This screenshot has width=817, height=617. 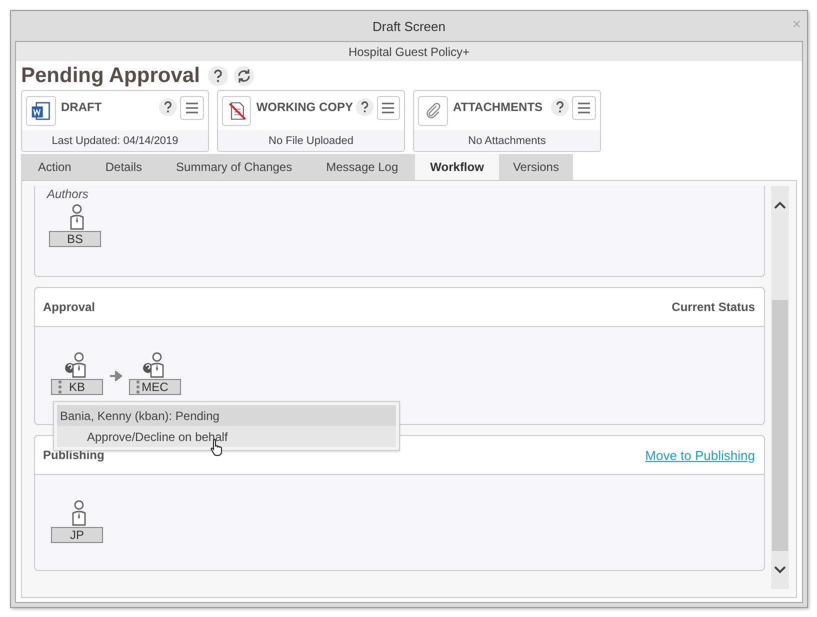 I want to click on scroll-up-icon, so click(x=780, y=205).